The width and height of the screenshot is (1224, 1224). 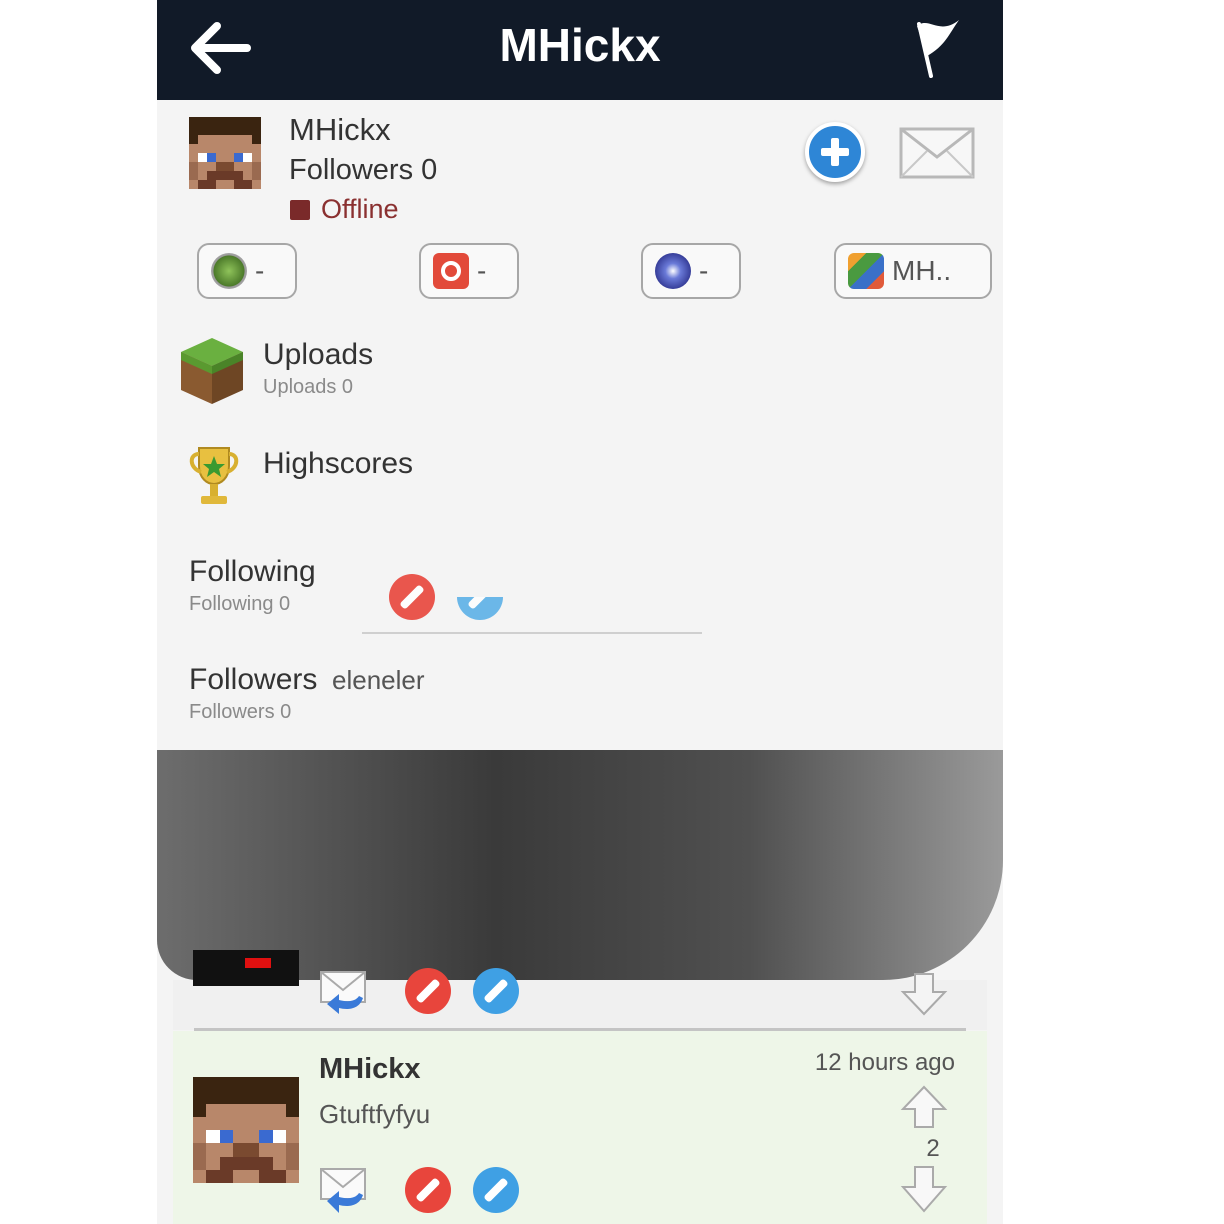 What do you see at coordinates (338, 464) in the screenshot?
I see `highscores-title: Highscores` at bounding box center [338, 464].